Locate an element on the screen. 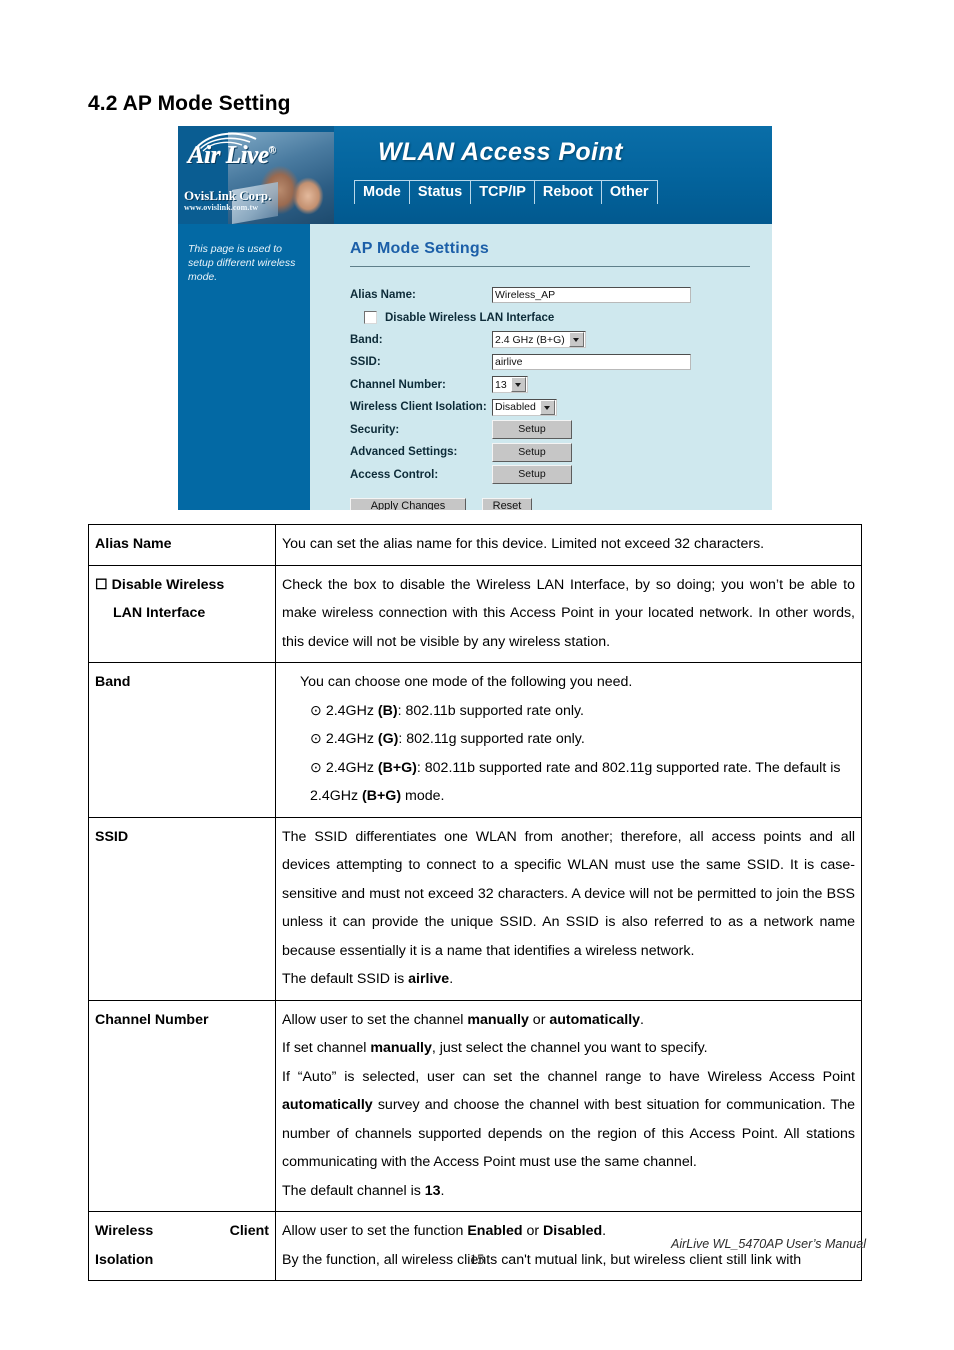 The width and height of the screenshot is (954, 1350). band-select-value: 2.4 GHz (B+G) is located at coordinates (530, 339).